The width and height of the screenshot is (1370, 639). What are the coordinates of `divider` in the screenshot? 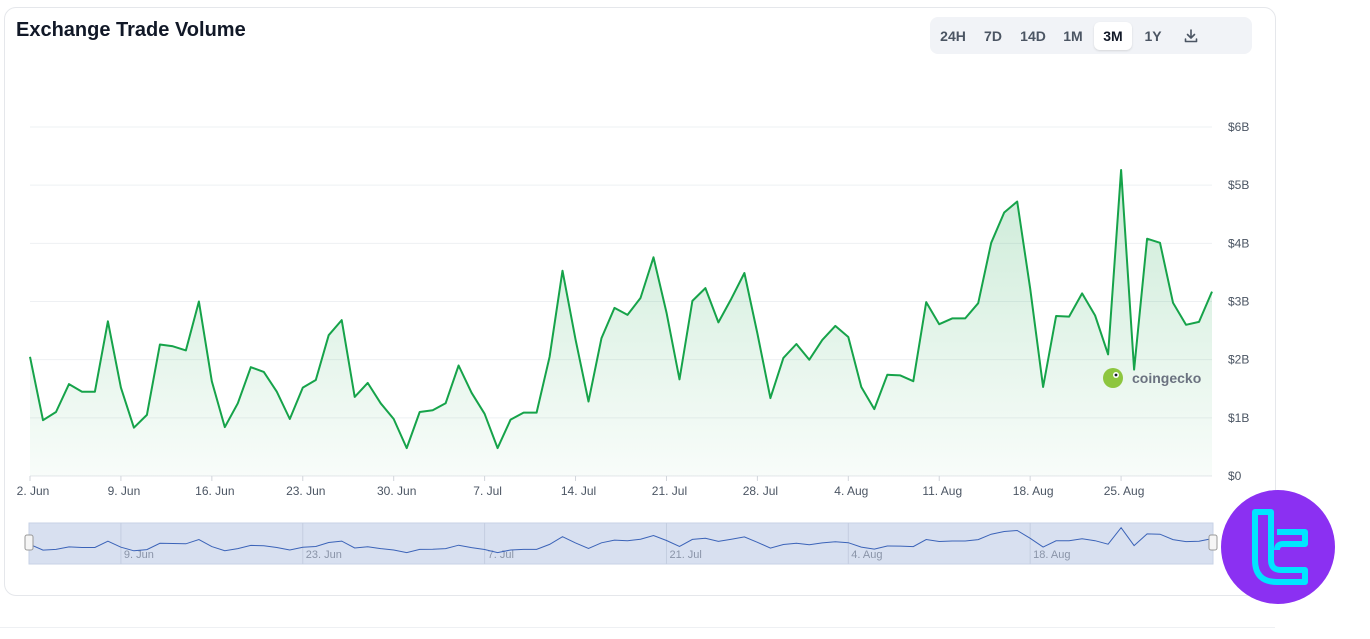 It's located at (637, 627).